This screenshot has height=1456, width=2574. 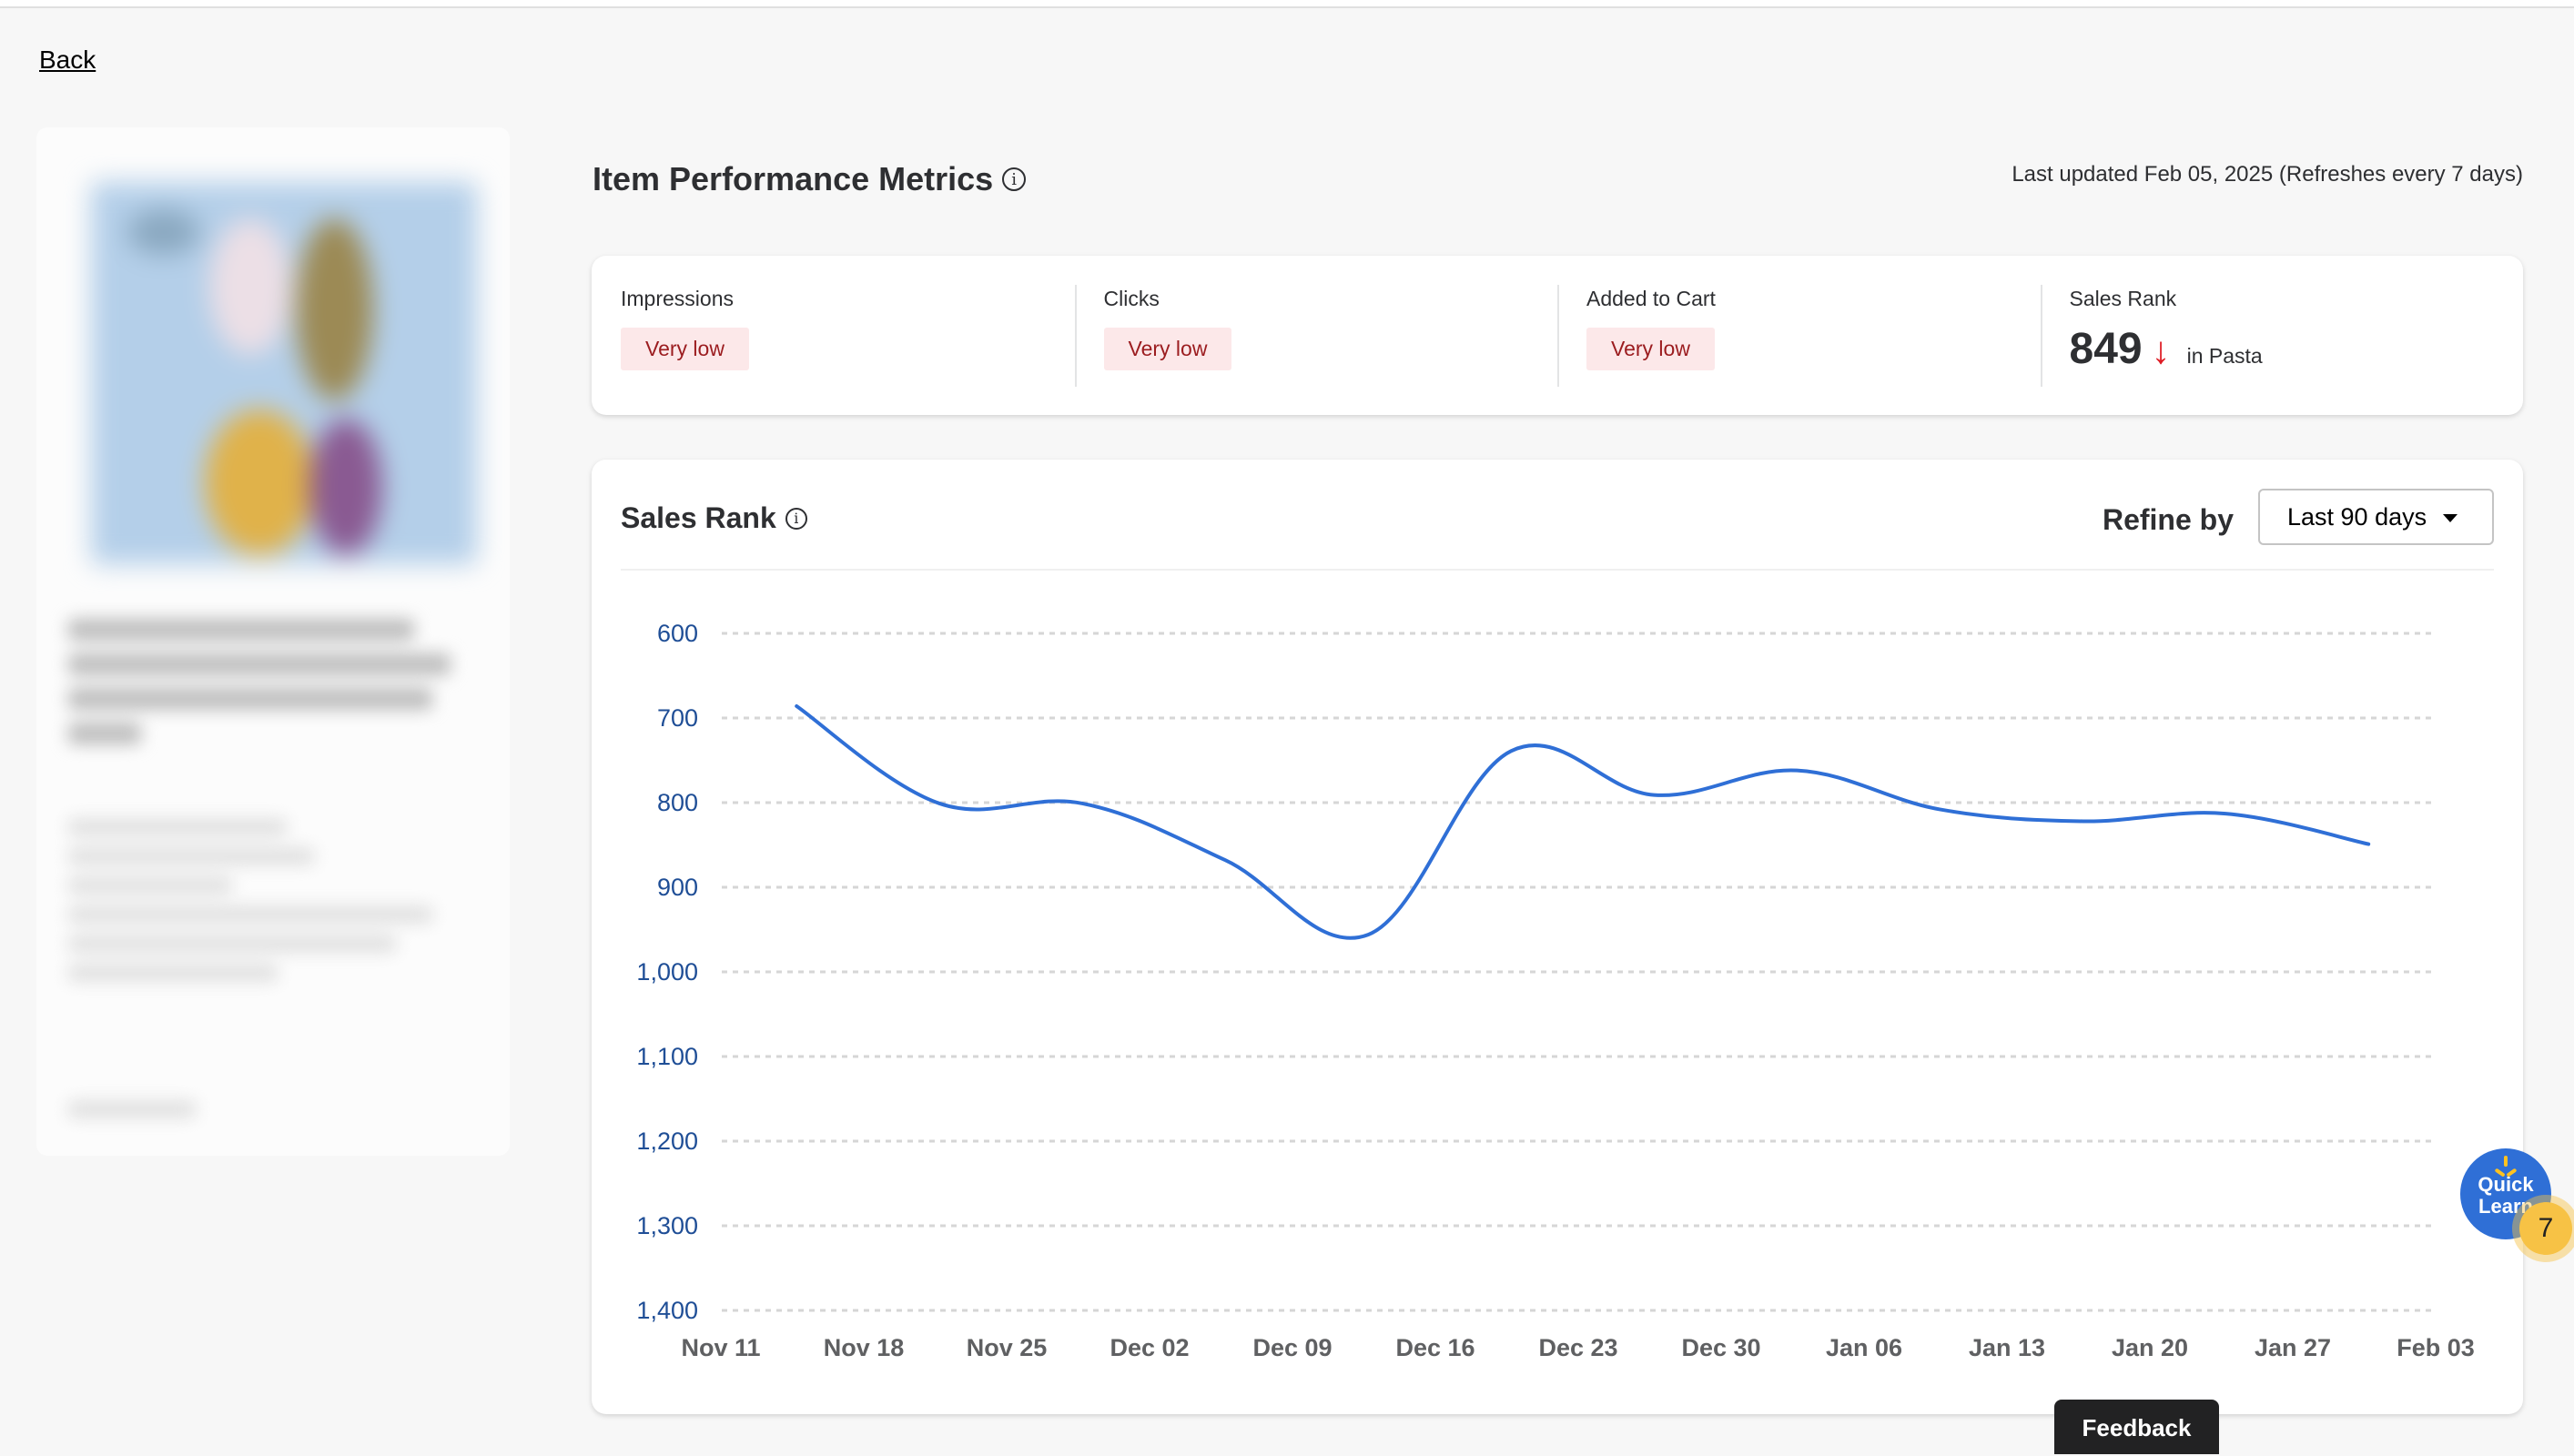 What do you see at coordinates (1582, 822) in the screenshot?
I see `sales-rank-series-line` at bounding box center [1582, 822].